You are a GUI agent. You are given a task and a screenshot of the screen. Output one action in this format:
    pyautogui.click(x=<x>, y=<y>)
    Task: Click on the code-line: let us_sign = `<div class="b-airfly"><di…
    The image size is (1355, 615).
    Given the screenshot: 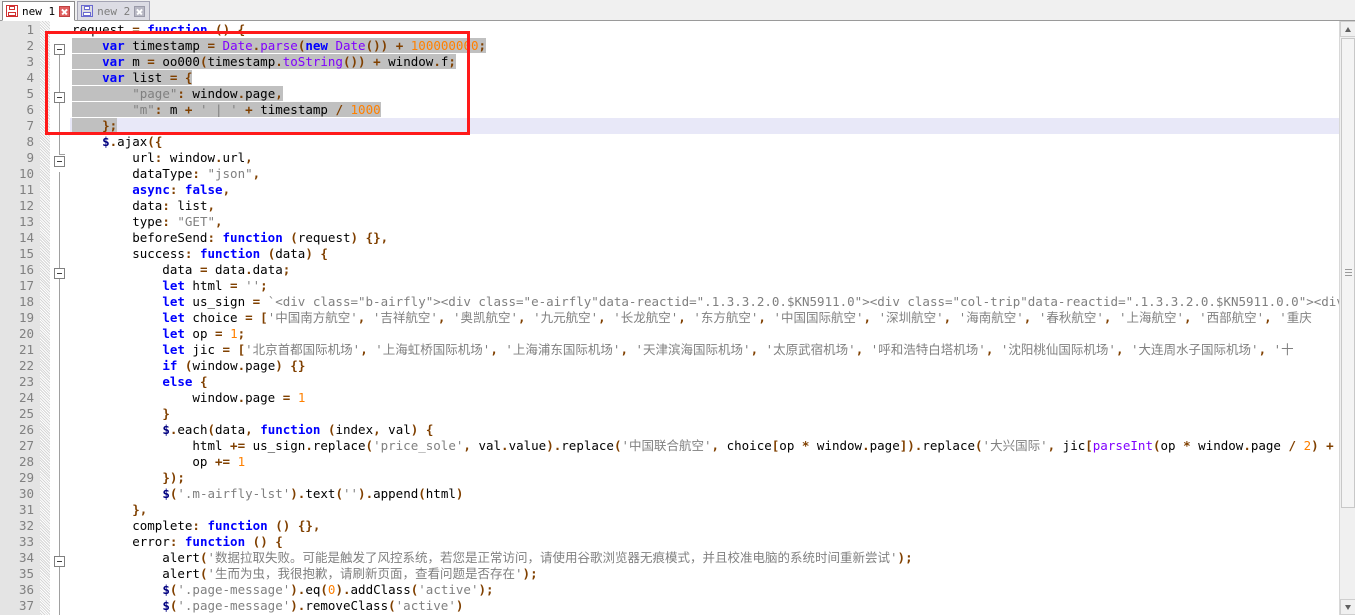 What is the action you would take?
    pyautogui.click(x=704, y=302)
    